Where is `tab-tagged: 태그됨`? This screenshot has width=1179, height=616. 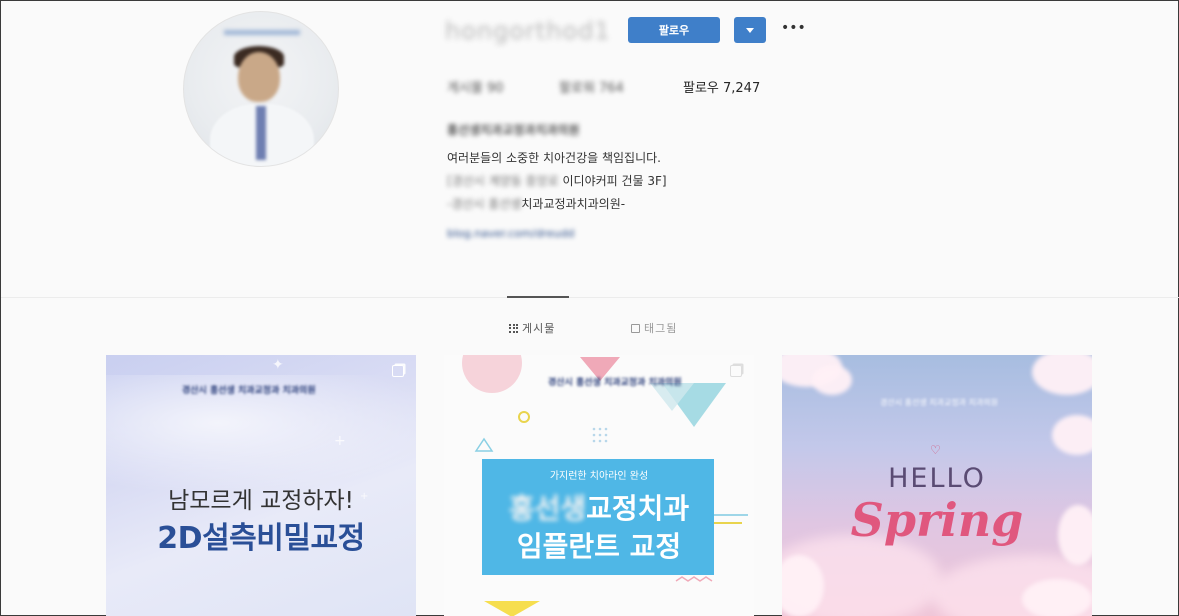
tab-tagged: 태그됨 is located at coordinates (654, 328).